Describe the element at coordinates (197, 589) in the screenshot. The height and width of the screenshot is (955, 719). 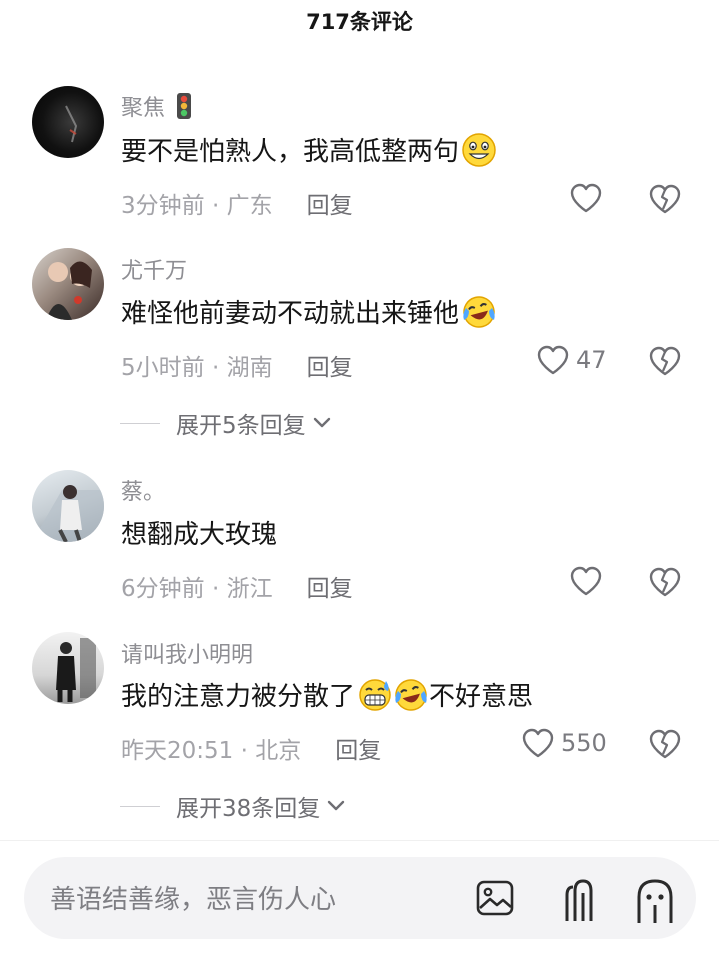
I see `time-location: 6分钟前 · 浙江` at that location.